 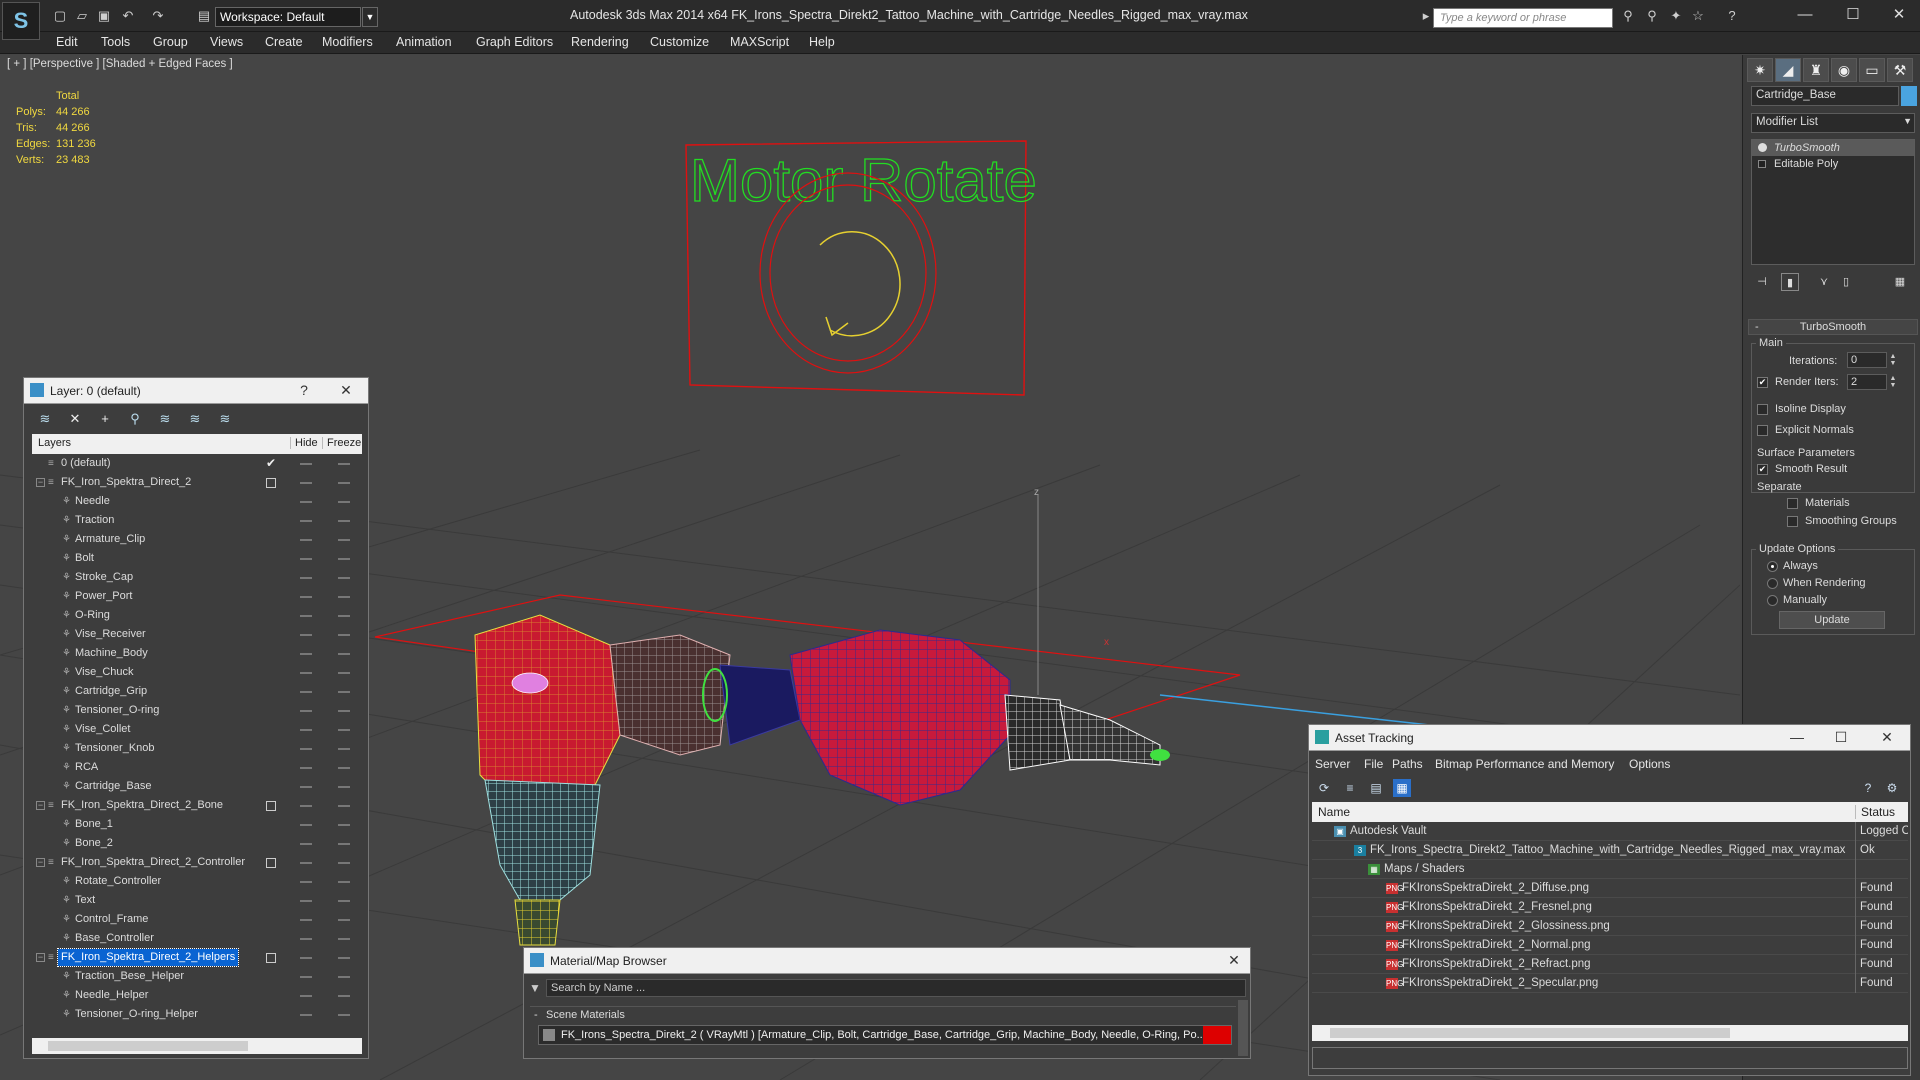 I want to click on separate-materials-checkbox, so click(x=1792, y=503).